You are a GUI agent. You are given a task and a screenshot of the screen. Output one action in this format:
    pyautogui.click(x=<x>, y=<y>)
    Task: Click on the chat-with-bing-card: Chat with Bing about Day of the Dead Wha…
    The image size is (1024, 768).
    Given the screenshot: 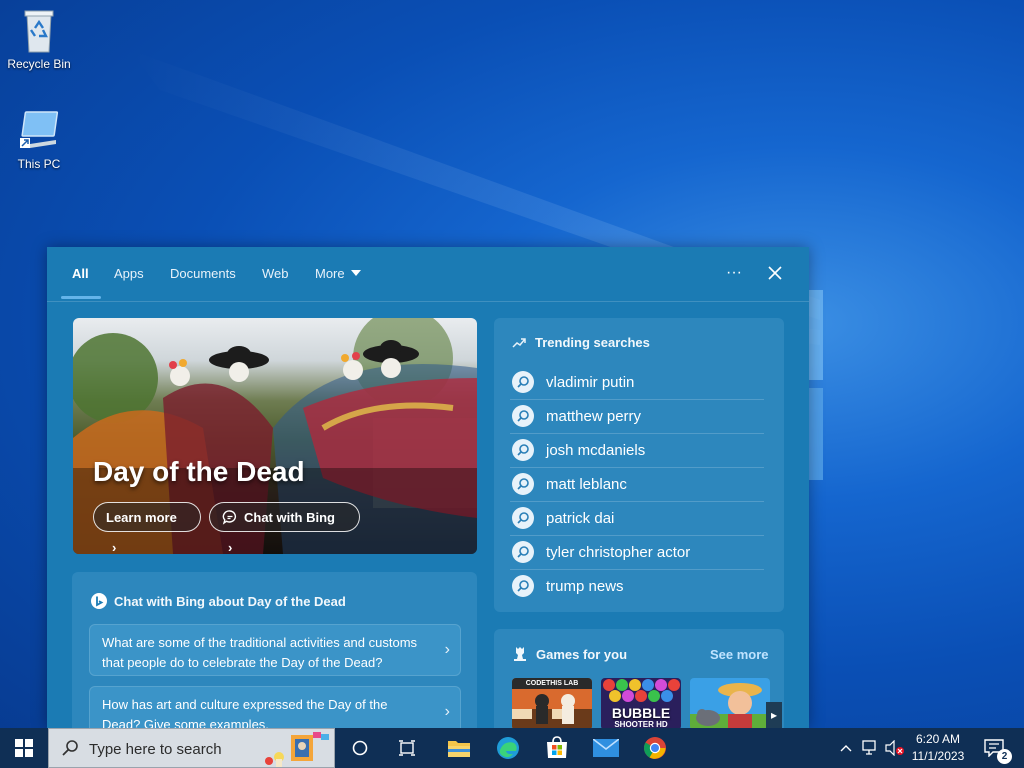 What is the action you would take?
    pyautogui.click(x=274, y=650)
    